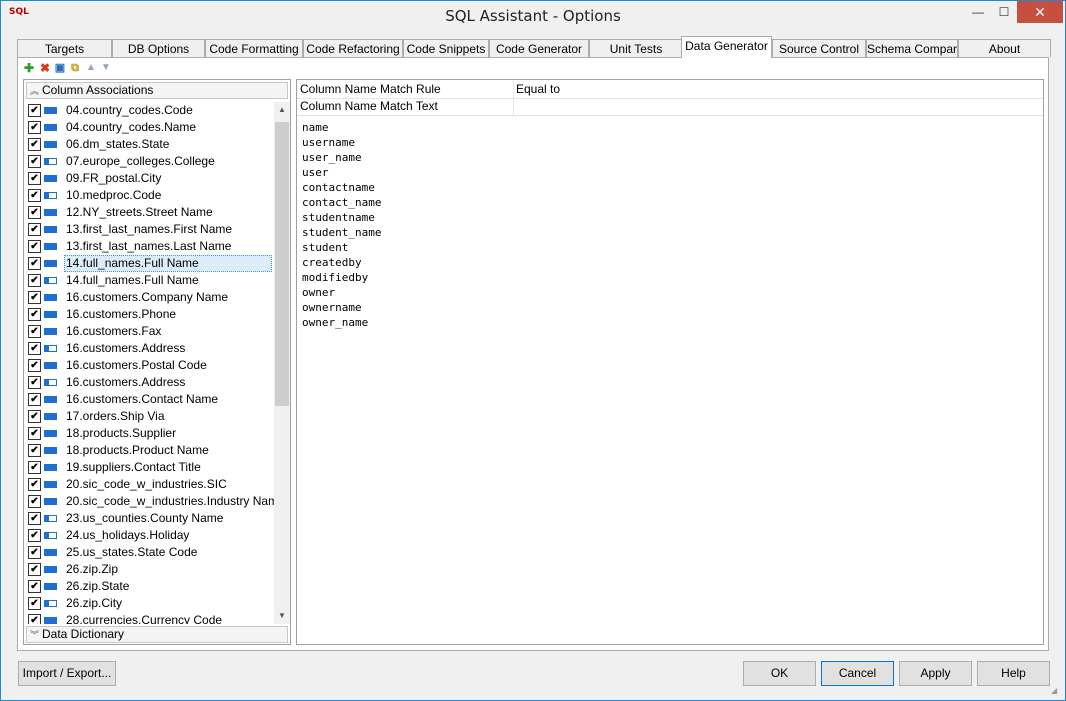 This screenshot has height=701, width=1066. Describe the element at coordinates (819, 48) in the screenshot. I see `tab-source-control: Source Control` at that location.